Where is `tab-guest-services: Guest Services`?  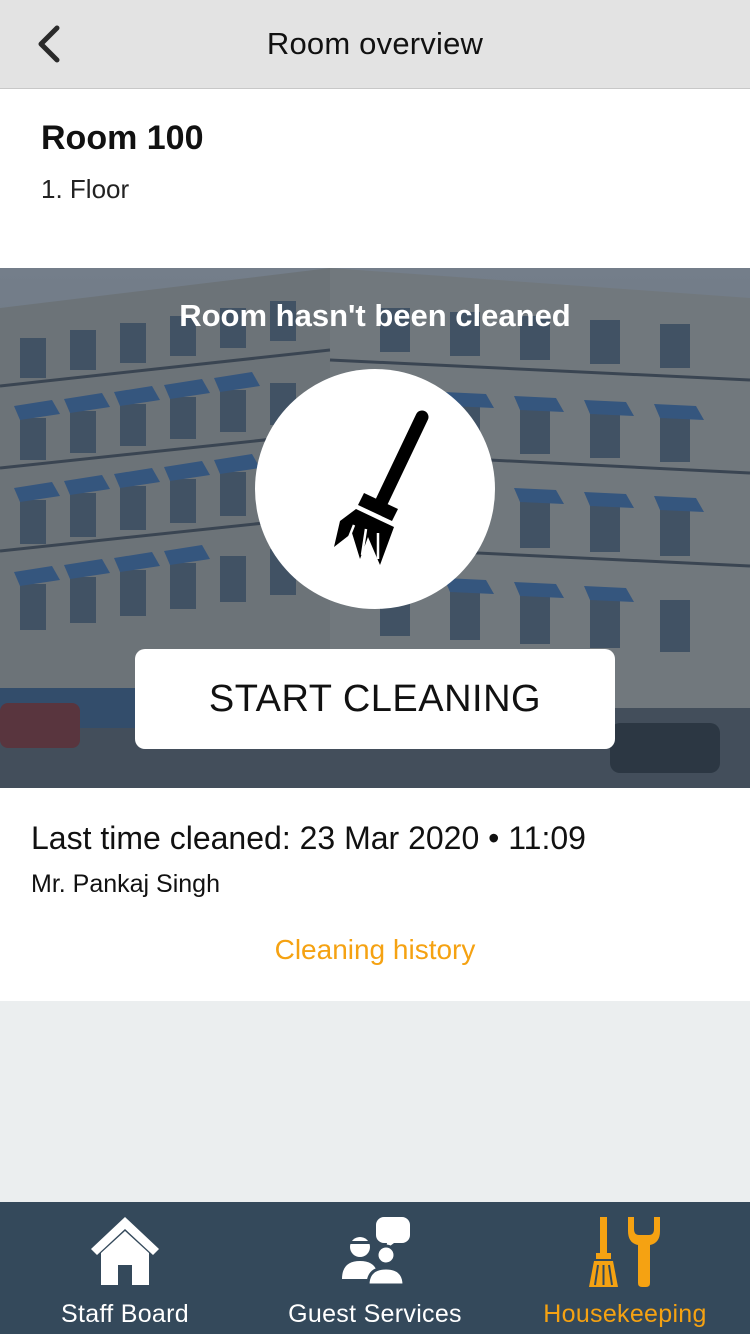 tab-guest-services: Guest Services is located at coordinates (375, 1268).